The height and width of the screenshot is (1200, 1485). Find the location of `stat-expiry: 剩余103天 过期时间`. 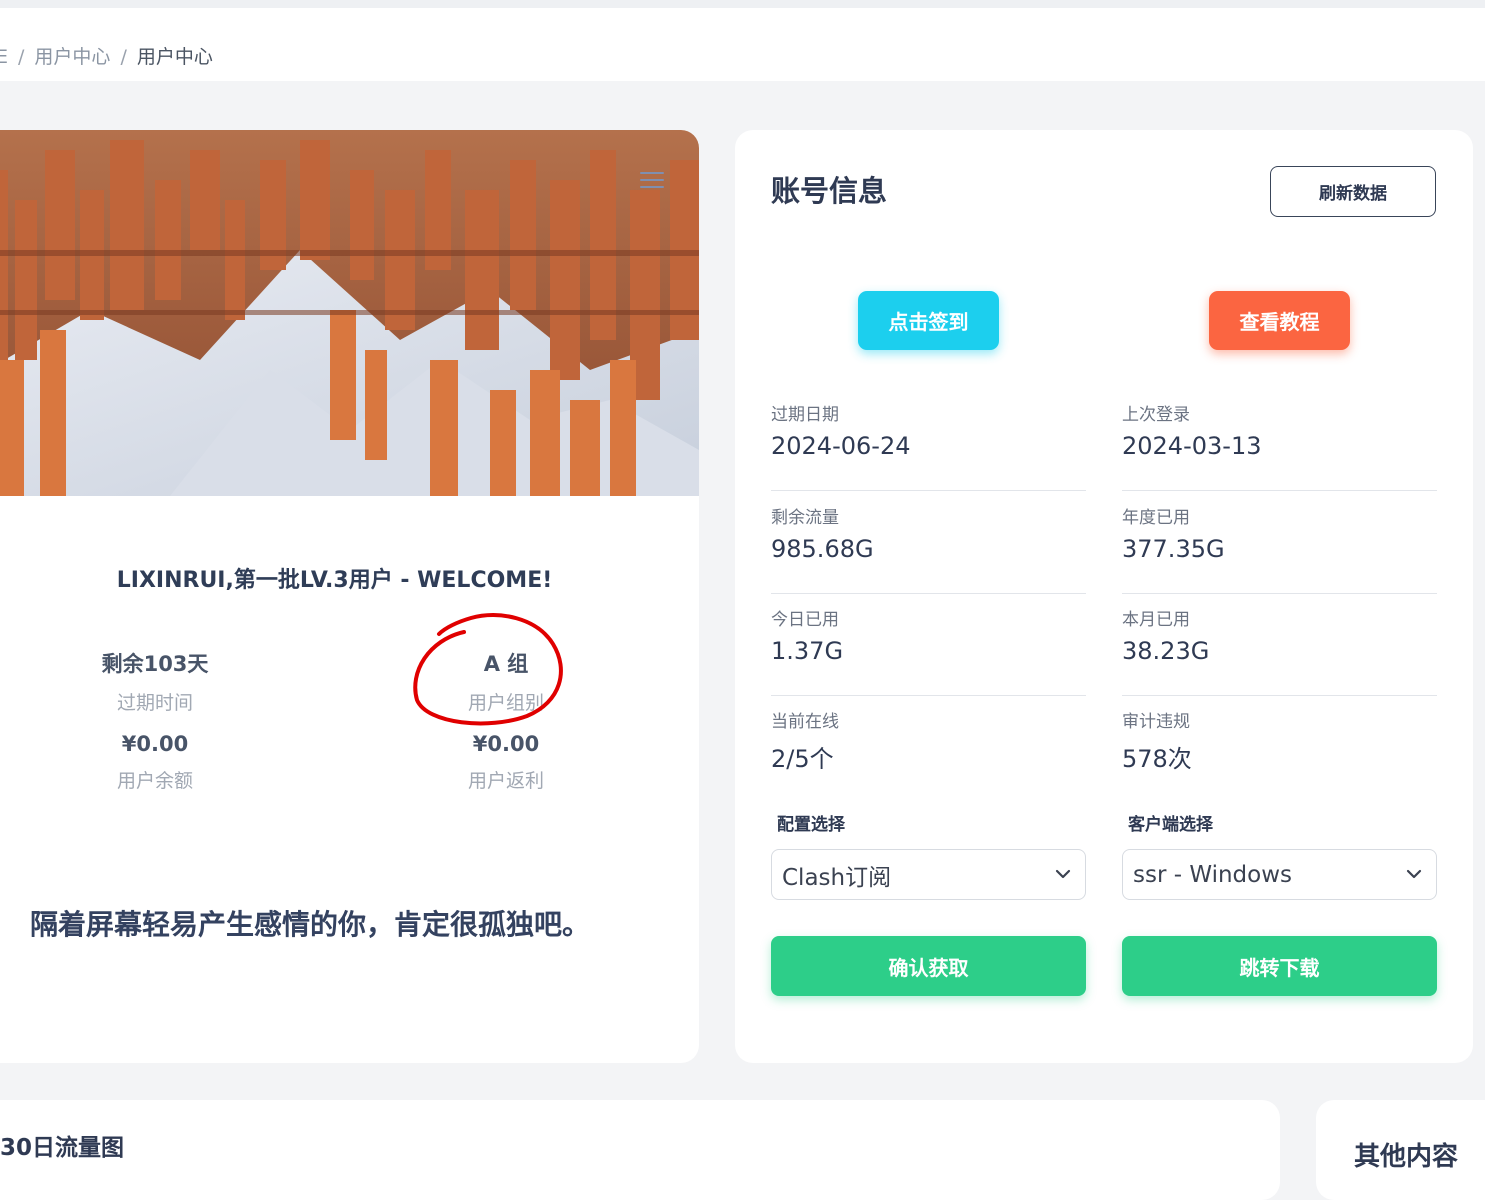

stat-expiry: 剩余103天 过期时间 is located at coordinates (155, 681).